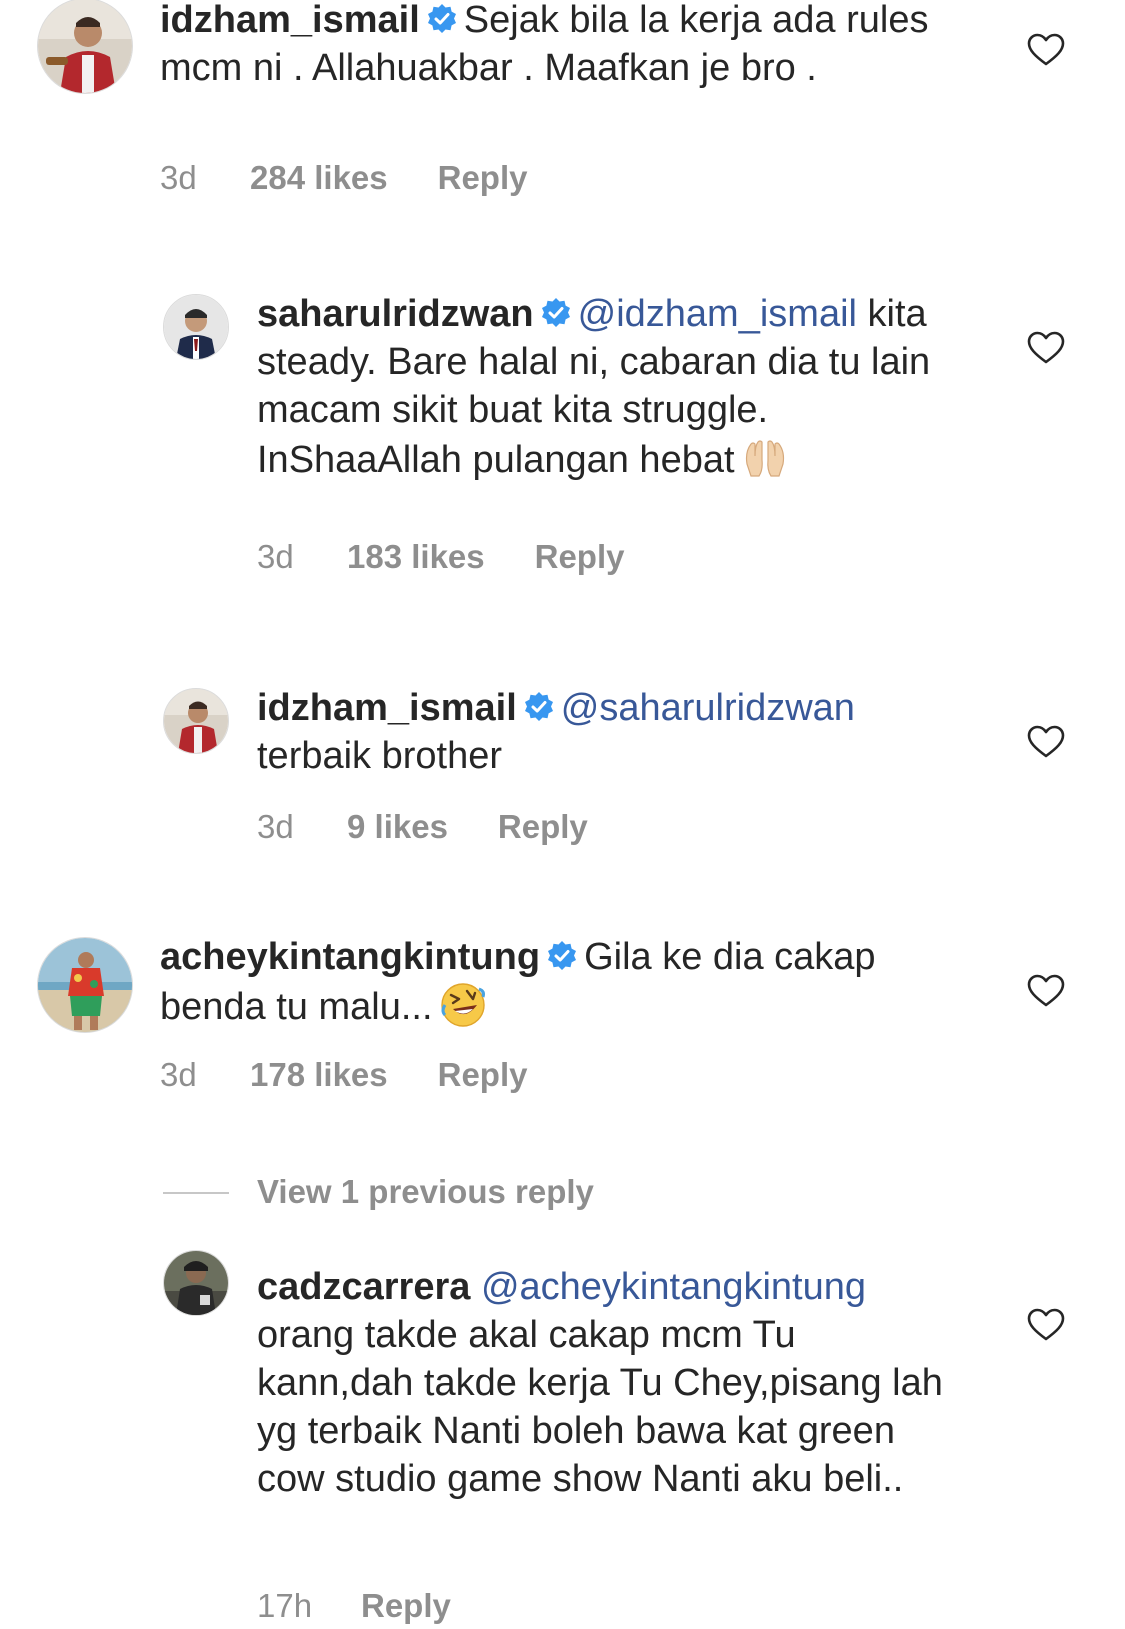 Image resolution: width=1125 pixels, height=1629 pixels. I want to click on likes-count: 9 likes, so click(397, 827).